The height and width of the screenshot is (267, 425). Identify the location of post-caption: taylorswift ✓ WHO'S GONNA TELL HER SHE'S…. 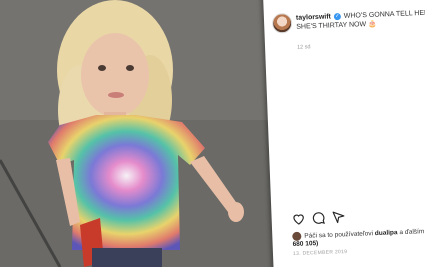
(360, 20).